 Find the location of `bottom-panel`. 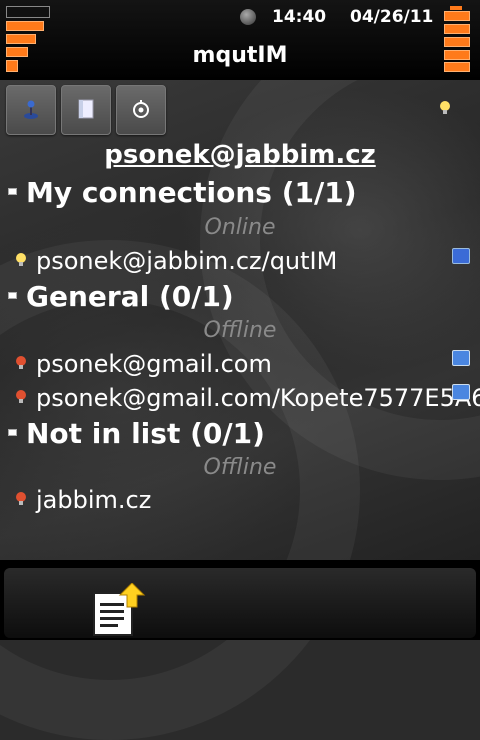

bottom-panel is located at coordinates (240, 603).